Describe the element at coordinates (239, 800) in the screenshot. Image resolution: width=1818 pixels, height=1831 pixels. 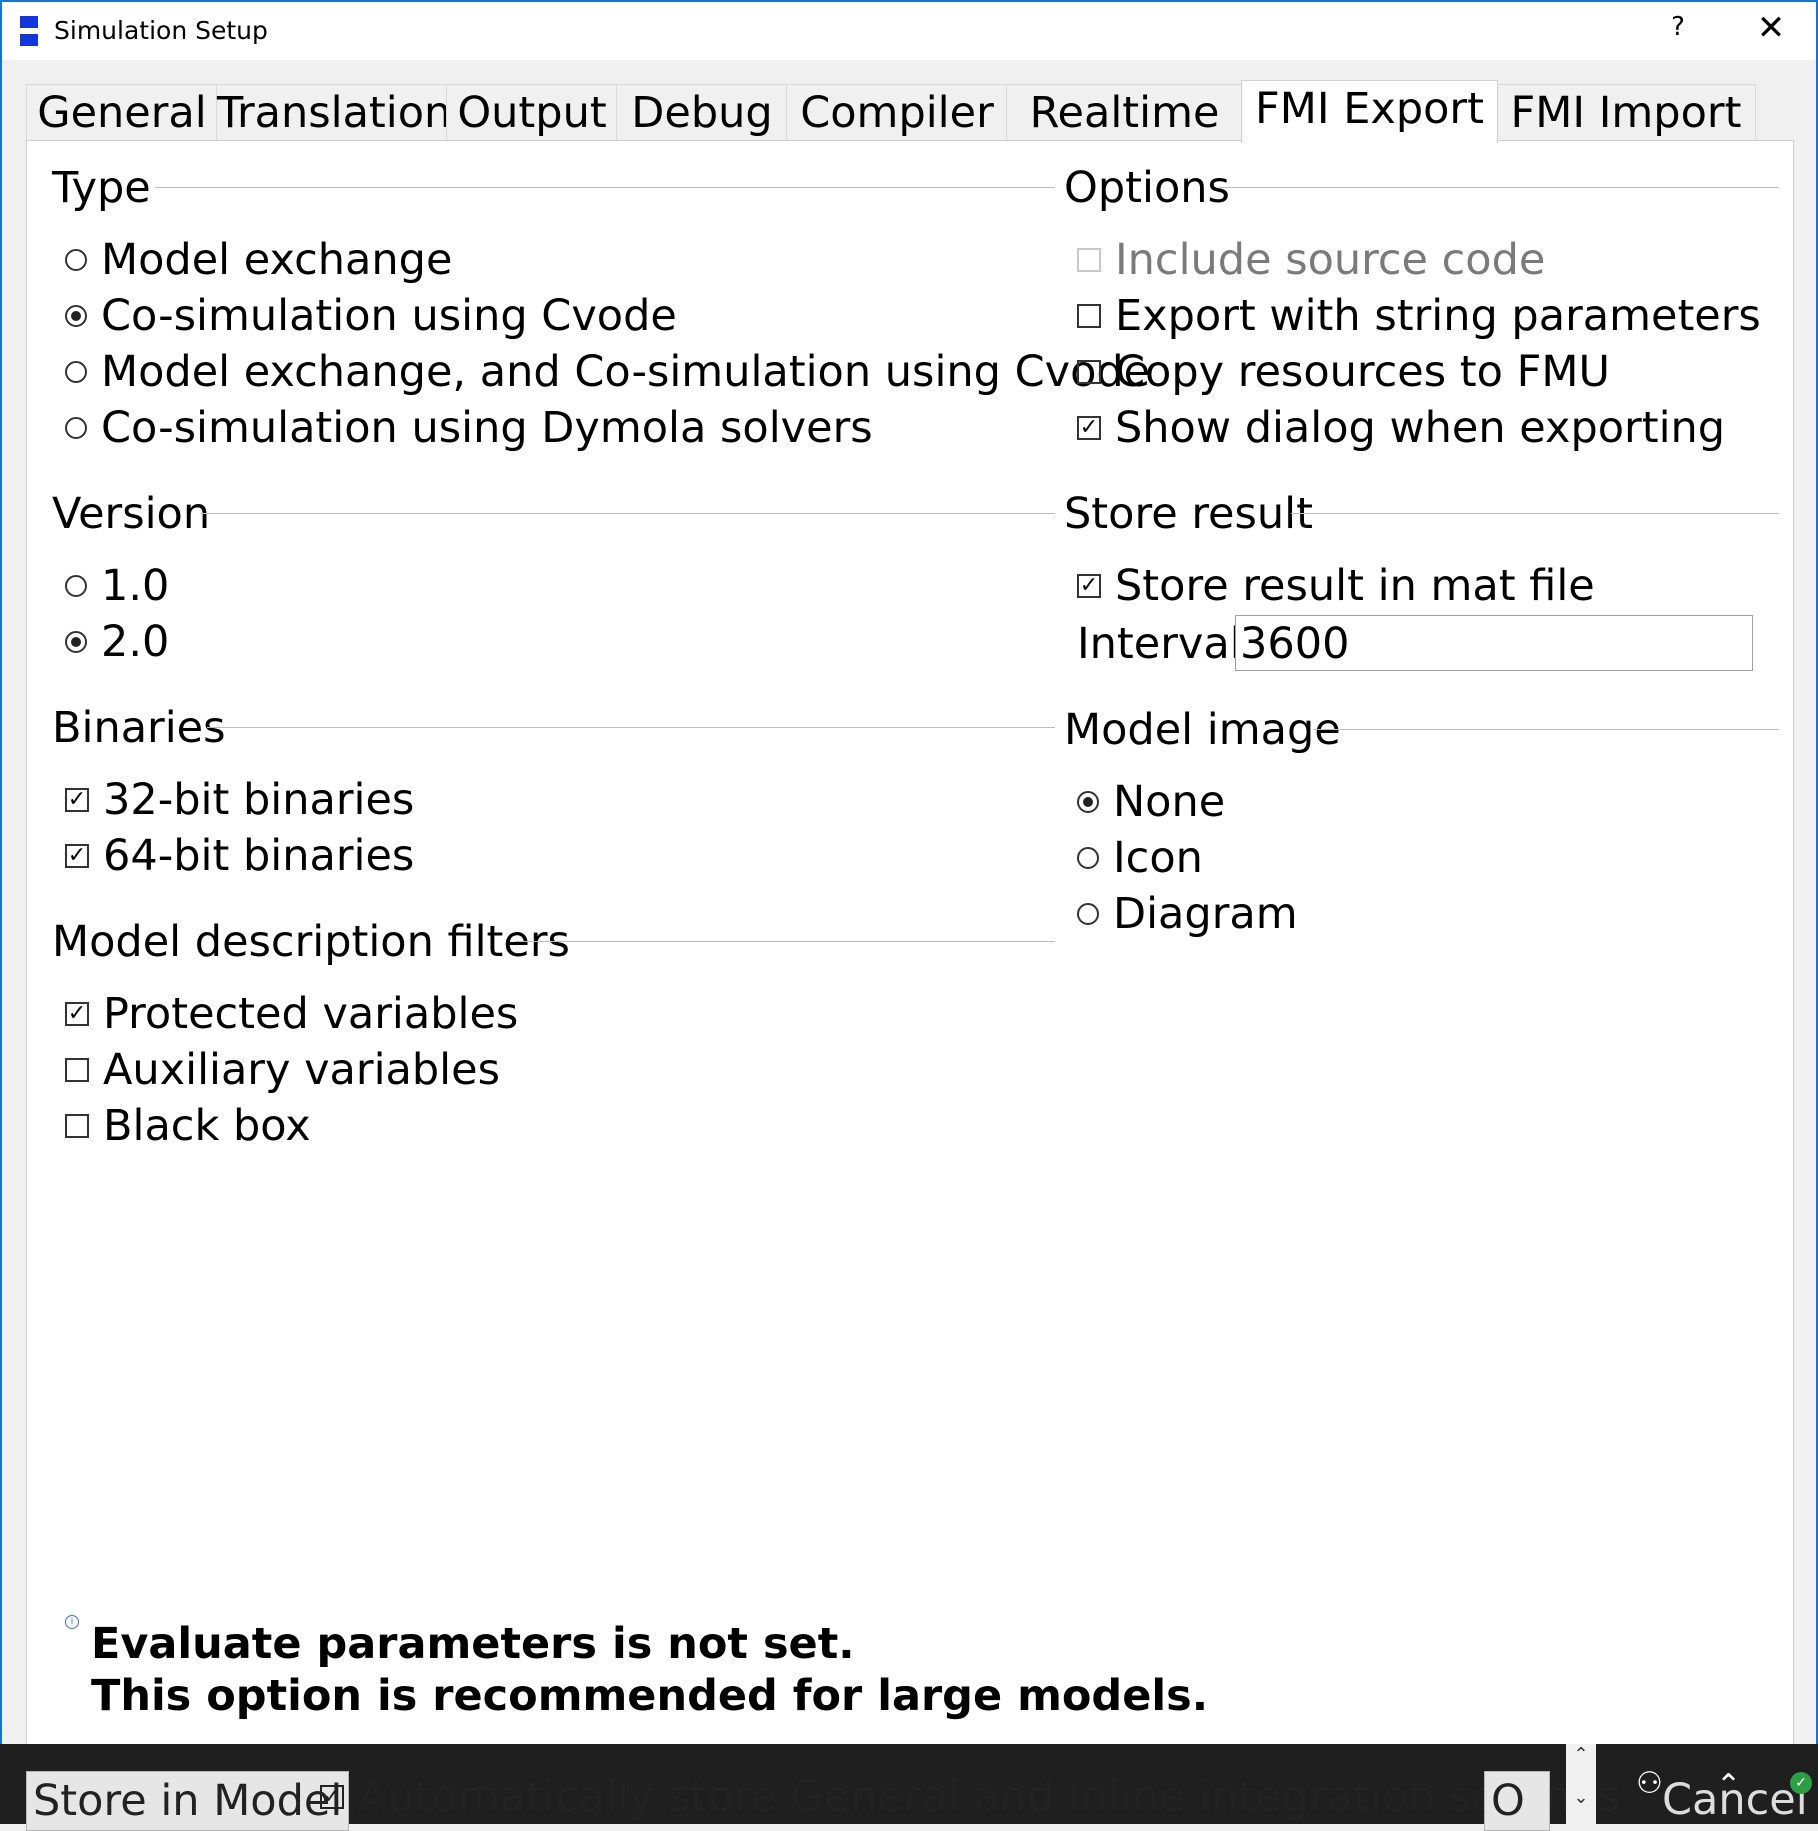
I see `binaries-32bit-checkbox: ✓ 32-bit binaries` at that location.